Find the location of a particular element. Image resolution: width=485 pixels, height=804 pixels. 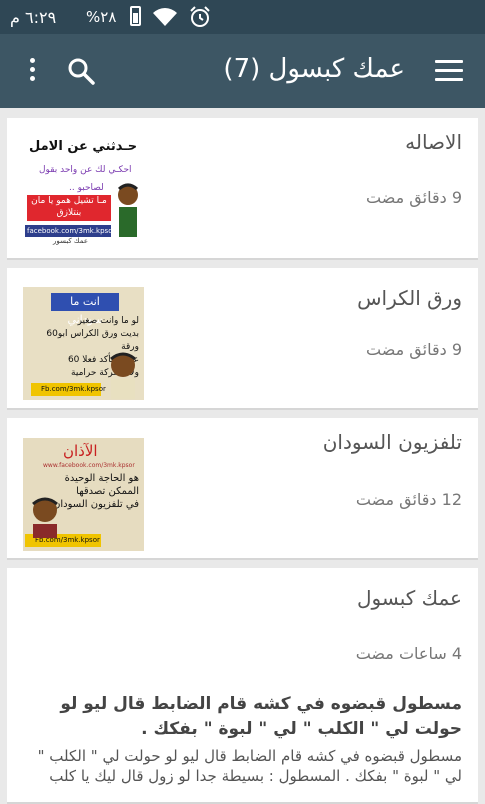

status-bar: ٦:٢٩ م %٢٨ is located at coordinates (242, 17).